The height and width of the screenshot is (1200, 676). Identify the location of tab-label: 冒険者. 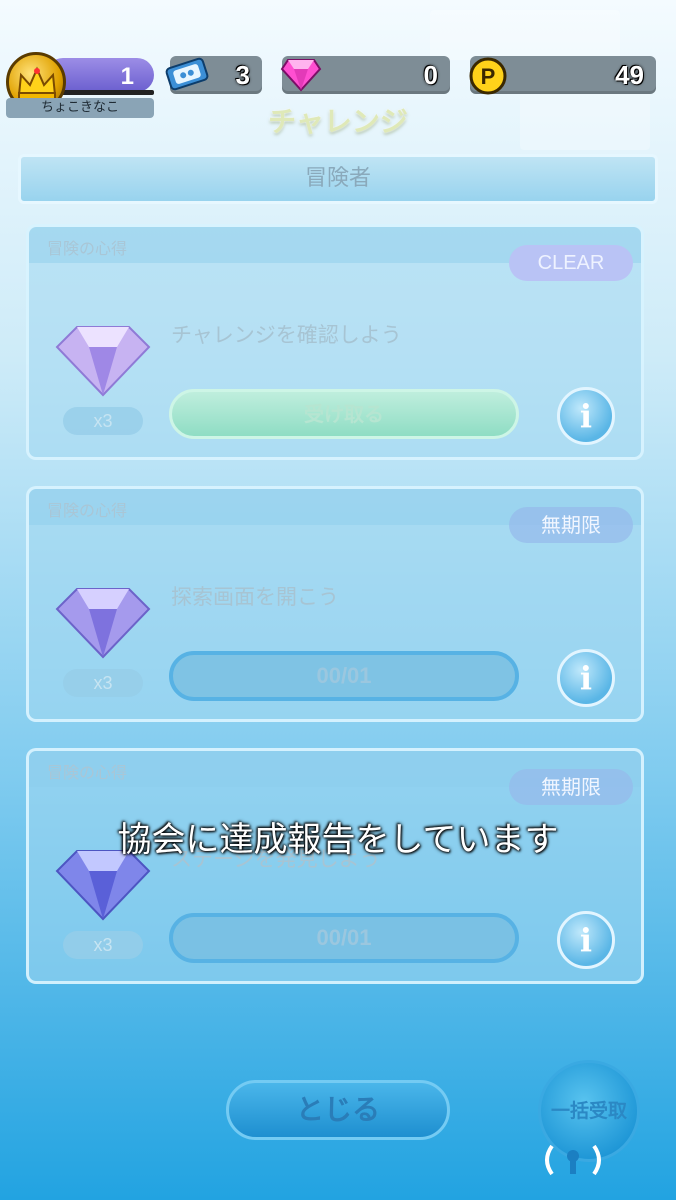
(337, 178).